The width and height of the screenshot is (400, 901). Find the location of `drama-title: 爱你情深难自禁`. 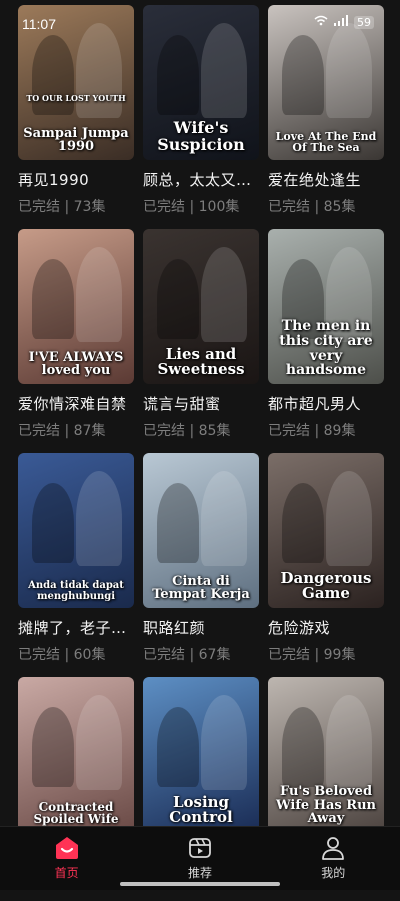

drama-title: 爱你情深难自禁 is located at coordinates (76, 403).